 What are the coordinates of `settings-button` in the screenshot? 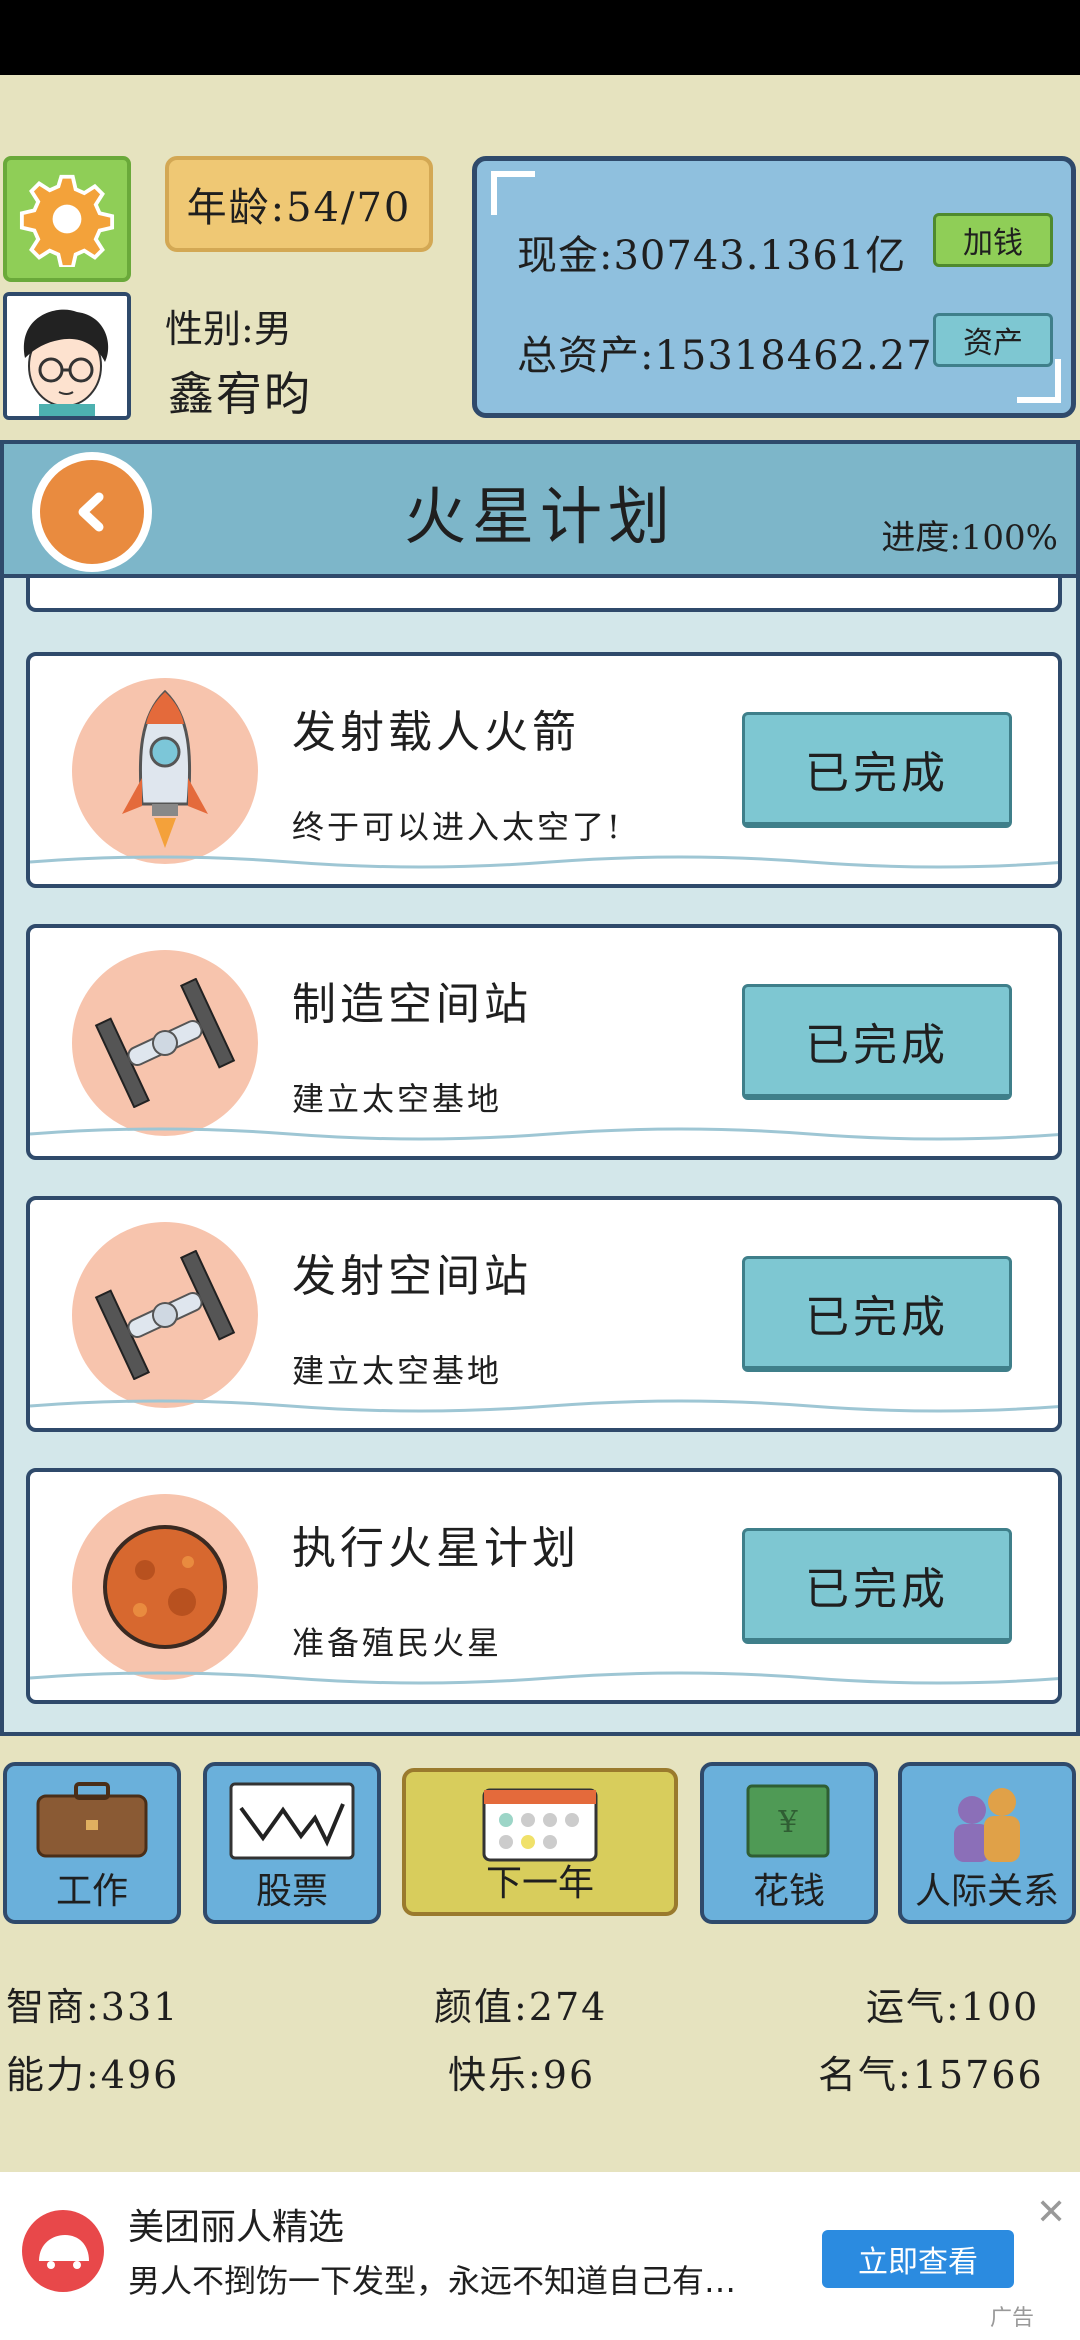 It's located at (67, 219).